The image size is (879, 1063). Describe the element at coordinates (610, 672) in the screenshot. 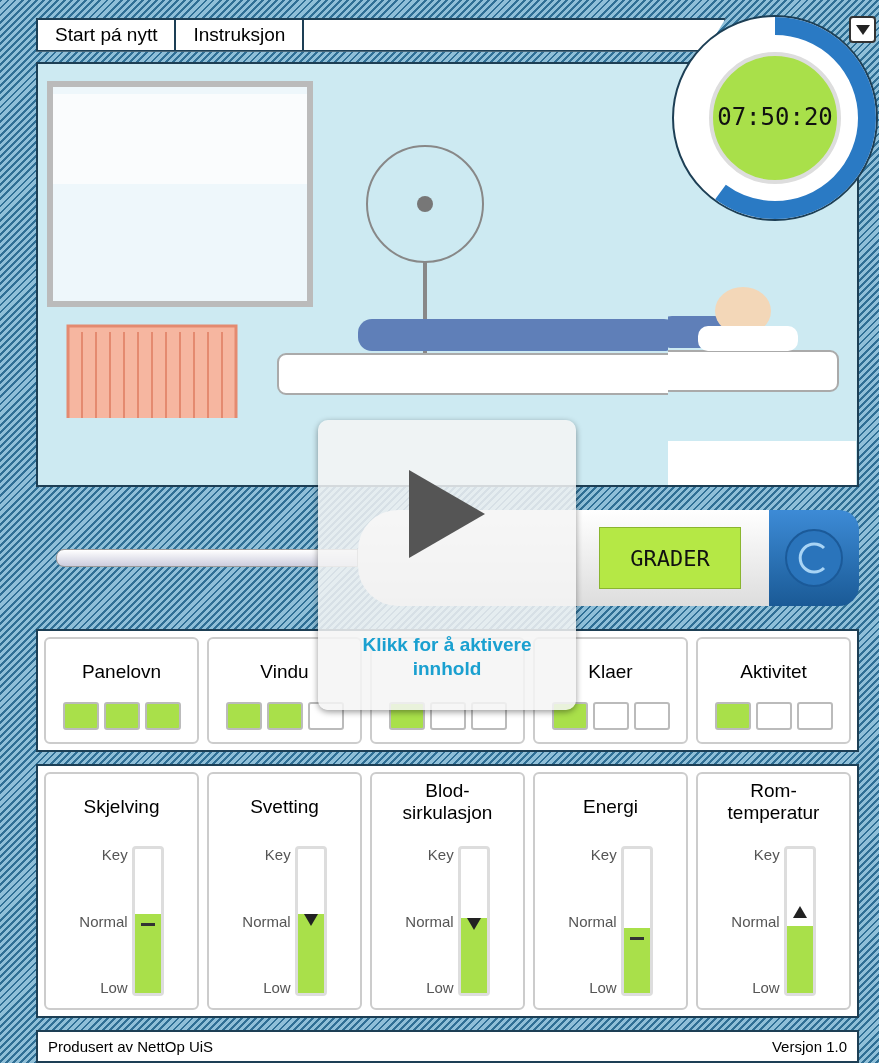

I see `control-label: Klaer` at that location.